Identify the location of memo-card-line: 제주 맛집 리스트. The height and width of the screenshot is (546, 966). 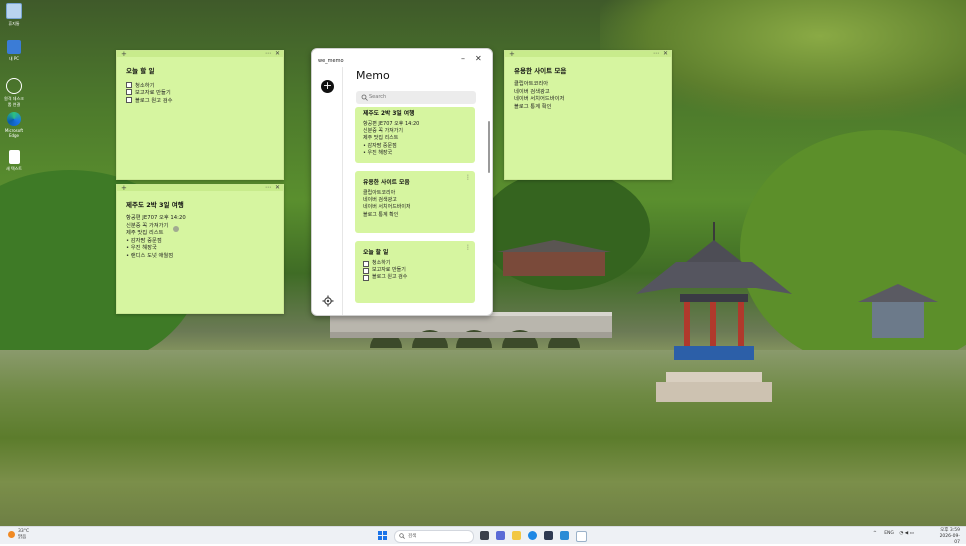
(381, 138).